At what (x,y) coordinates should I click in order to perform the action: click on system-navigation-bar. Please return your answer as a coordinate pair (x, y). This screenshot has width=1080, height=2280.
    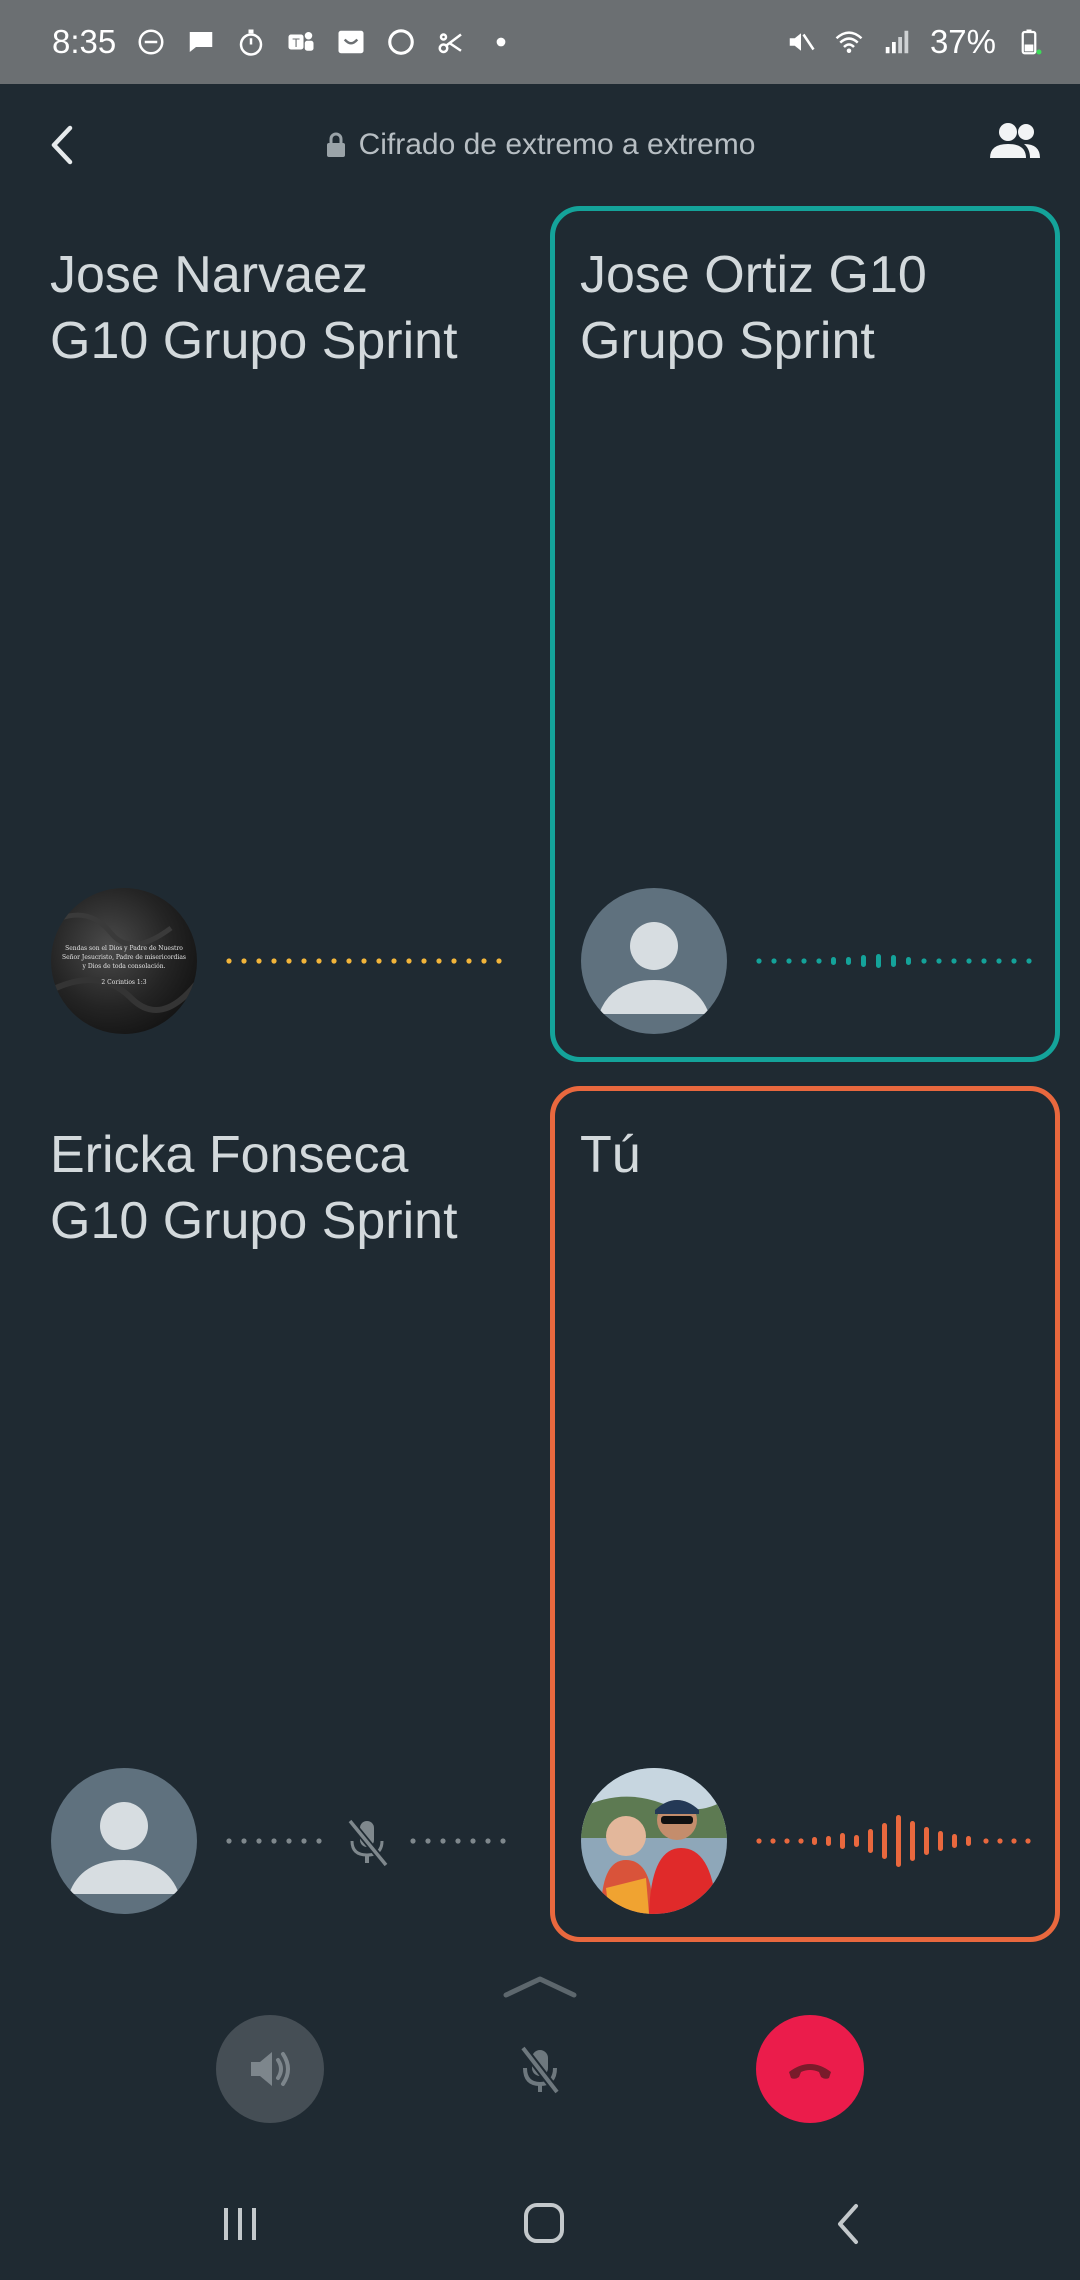
    Looking at the image, I should click on (540, 2224).